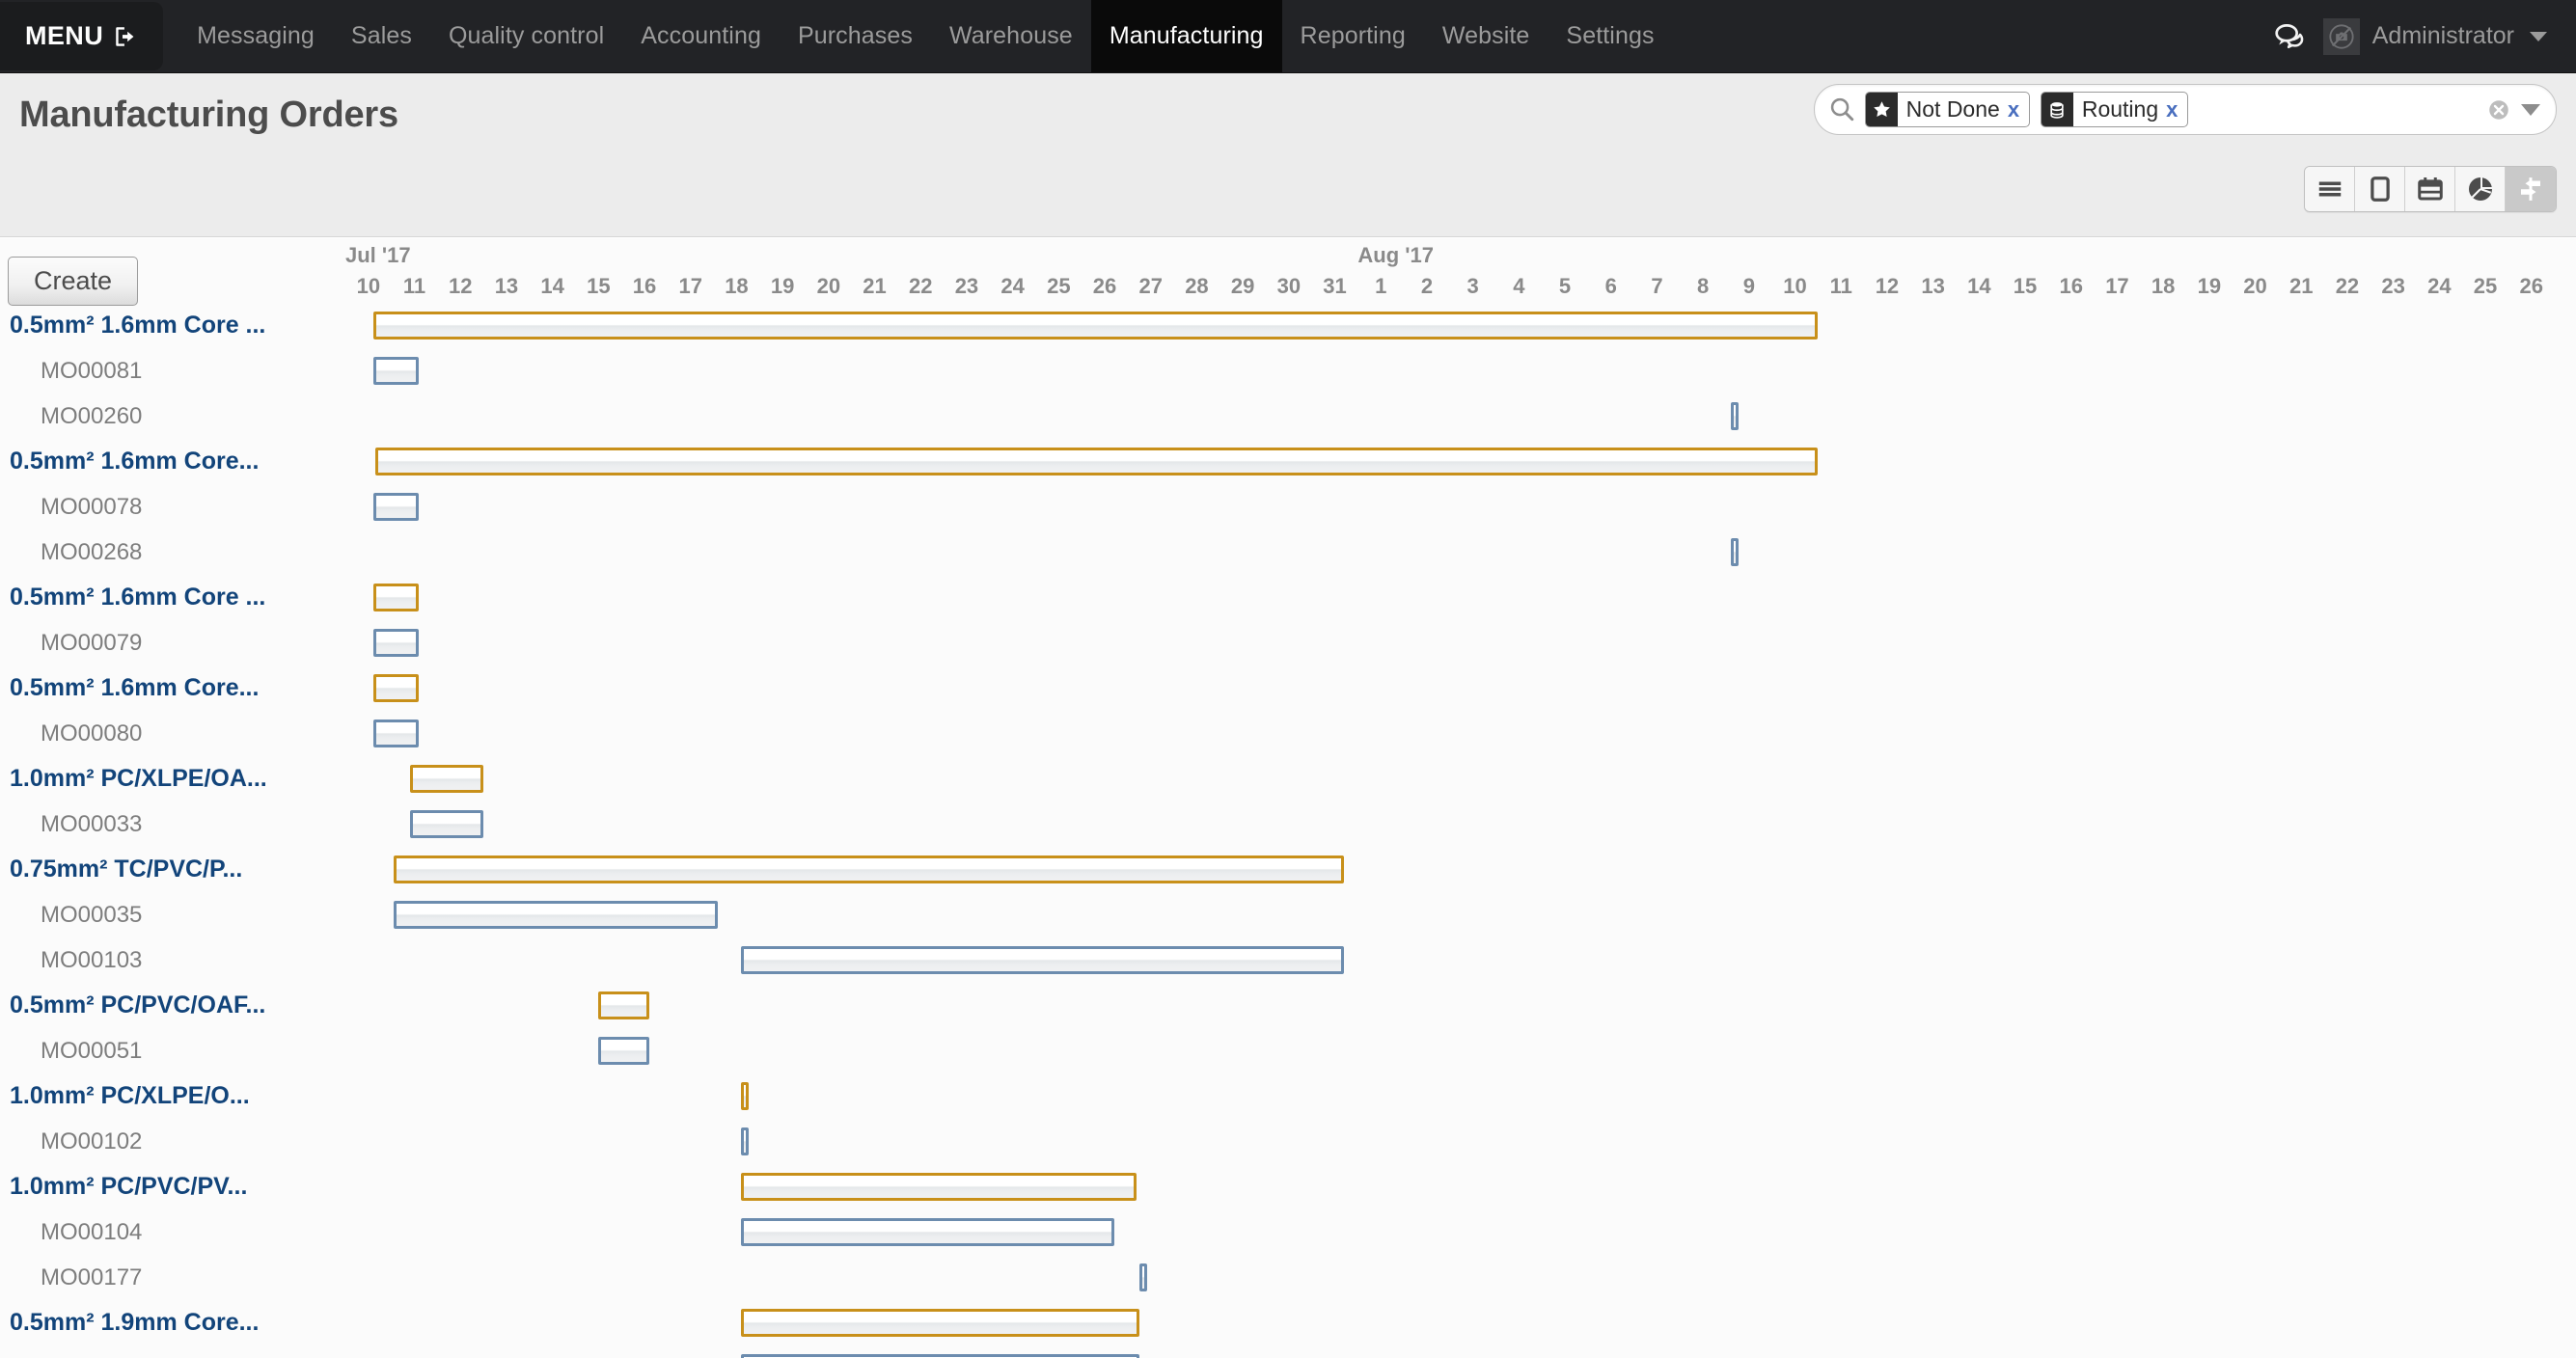 Image resolution: width=2576 pixels, height=1358 pixels. Describe the element at coordinates (256, 36) in the screenshot. I see `nav-tab-messaging: Messaging` at that location.